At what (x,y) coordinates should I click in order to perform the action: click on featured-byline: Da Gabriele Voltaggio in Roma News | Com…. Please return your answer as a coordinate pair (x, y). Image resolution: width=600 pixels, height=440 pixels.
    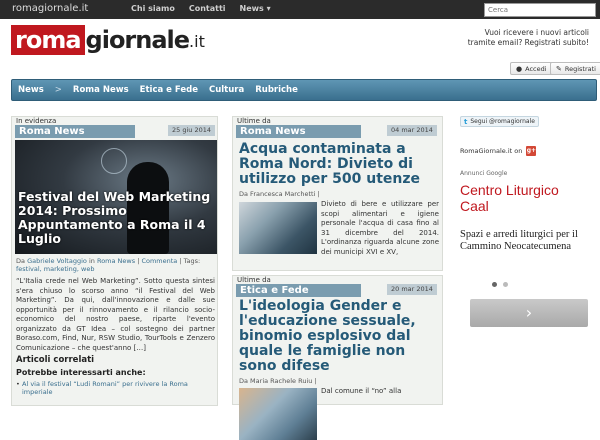
    Looking at the image, I should click on (108, 265).